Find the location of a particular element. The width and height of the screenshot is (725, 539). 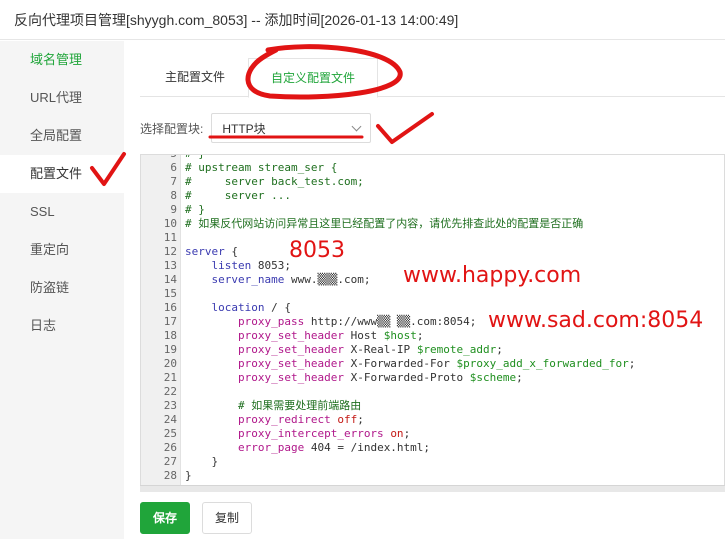

config-block-label: 选择配置块: is located at coordinates (172, 128).